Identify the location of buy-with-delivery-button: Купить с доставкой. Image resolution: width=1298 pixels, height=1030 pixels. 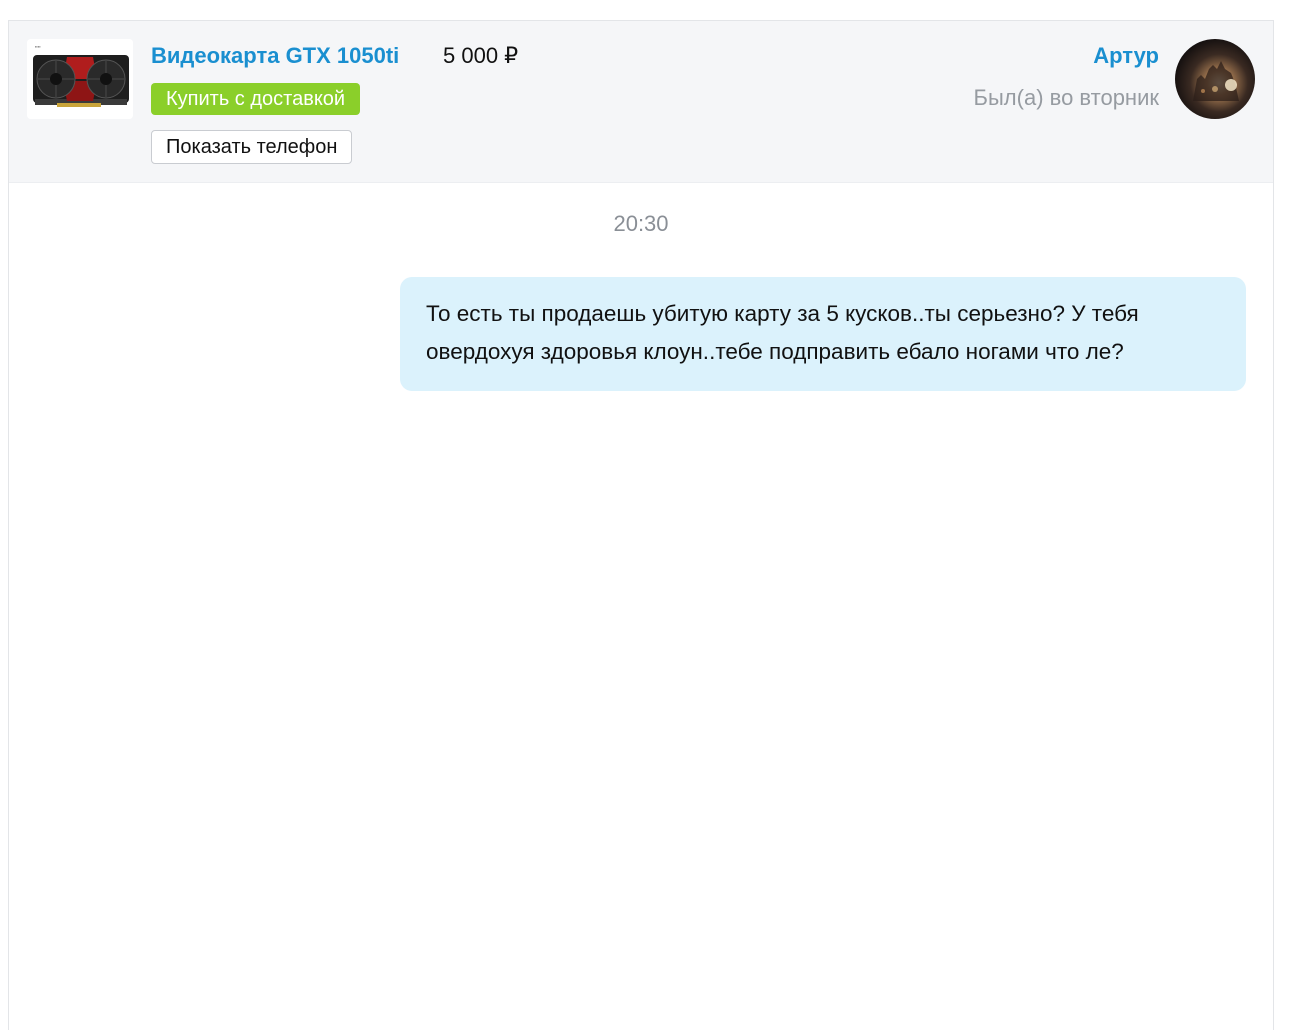
(256, 99).